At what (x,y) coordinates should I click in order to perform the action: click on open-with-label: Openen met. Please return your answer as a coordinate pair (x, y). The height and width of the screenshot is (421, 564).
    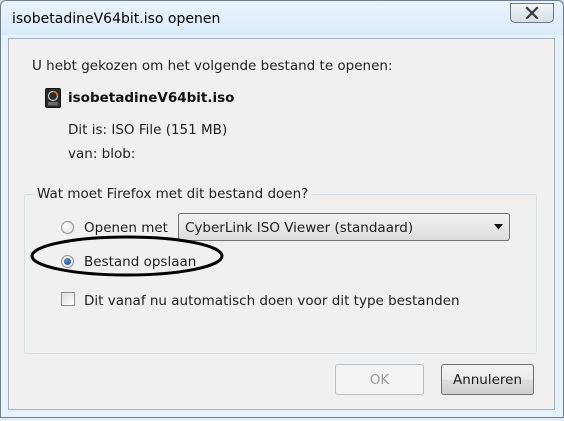
    Looking at the image, I should click on (126, 228).